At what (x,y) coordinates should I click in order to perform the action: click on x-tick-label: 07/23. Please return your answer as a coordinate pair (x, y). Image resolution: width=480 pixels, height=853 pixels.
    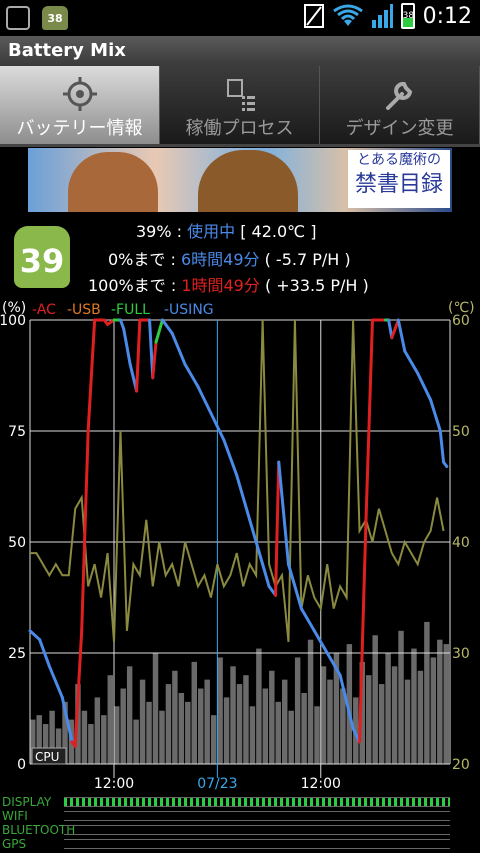
    Looking at the image, I should click on (217, 784).